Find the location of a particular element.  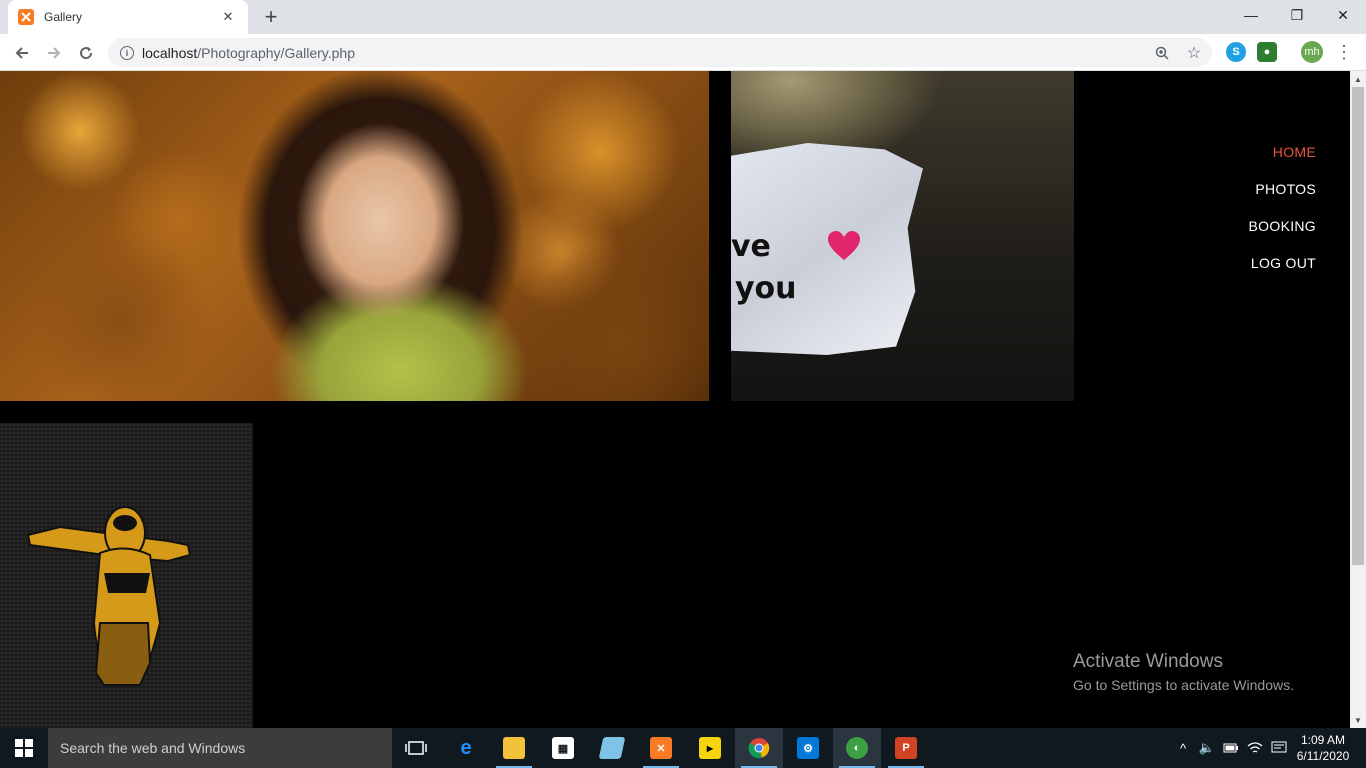

zoom-icon is located at coordinates (1162, 52).